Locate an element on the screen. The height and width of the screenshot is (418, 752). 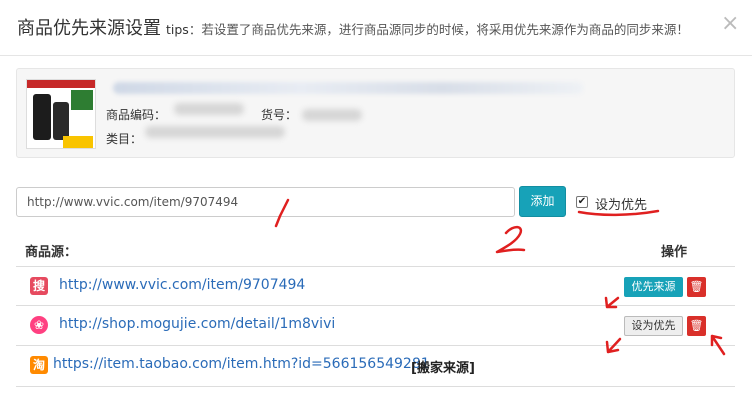
taobao-source-icon: 淘 is located at coordinates (39, 365).